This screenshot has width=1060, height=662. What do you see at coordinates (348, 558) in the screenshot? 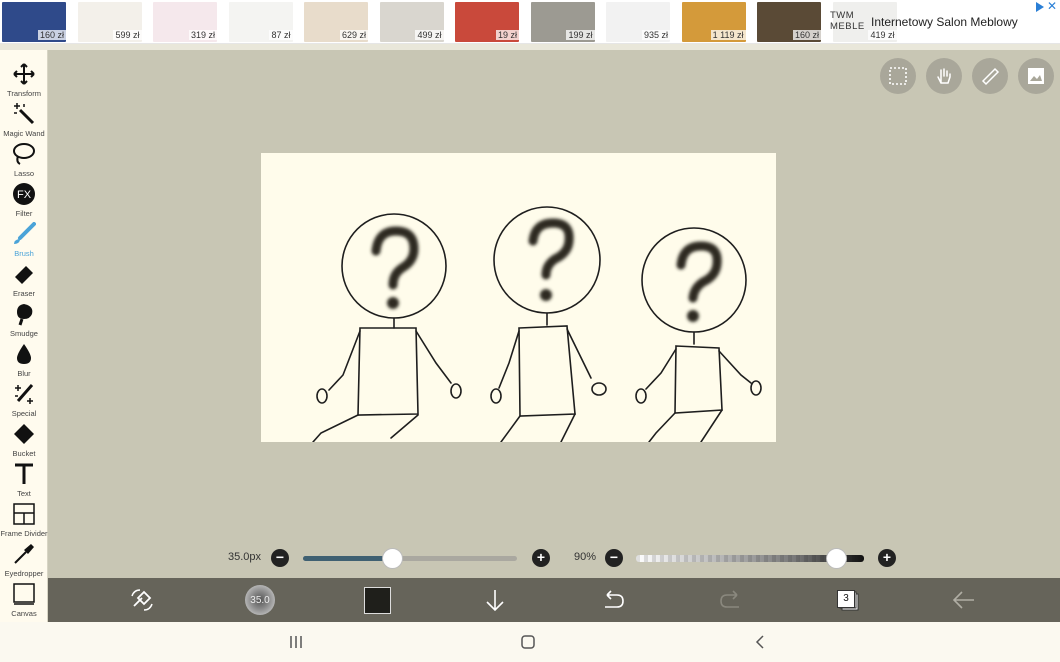
I see `brush-size-fill` at bounding box center [348, 558].